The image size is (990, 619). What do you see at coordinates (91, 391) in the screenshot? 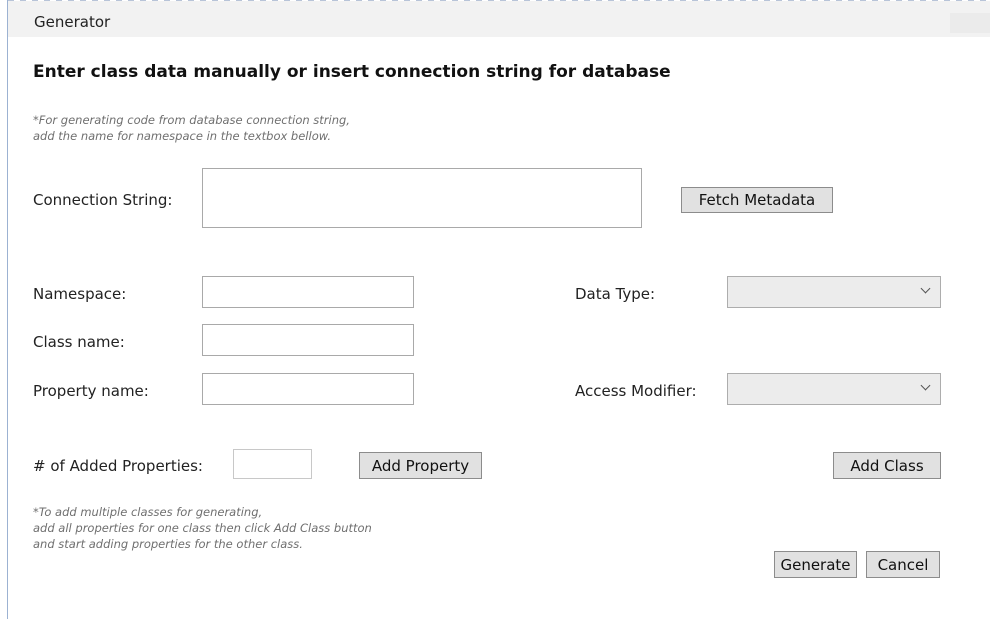
I see `property-name-label: Property name:` at bounding box center [91, 391].